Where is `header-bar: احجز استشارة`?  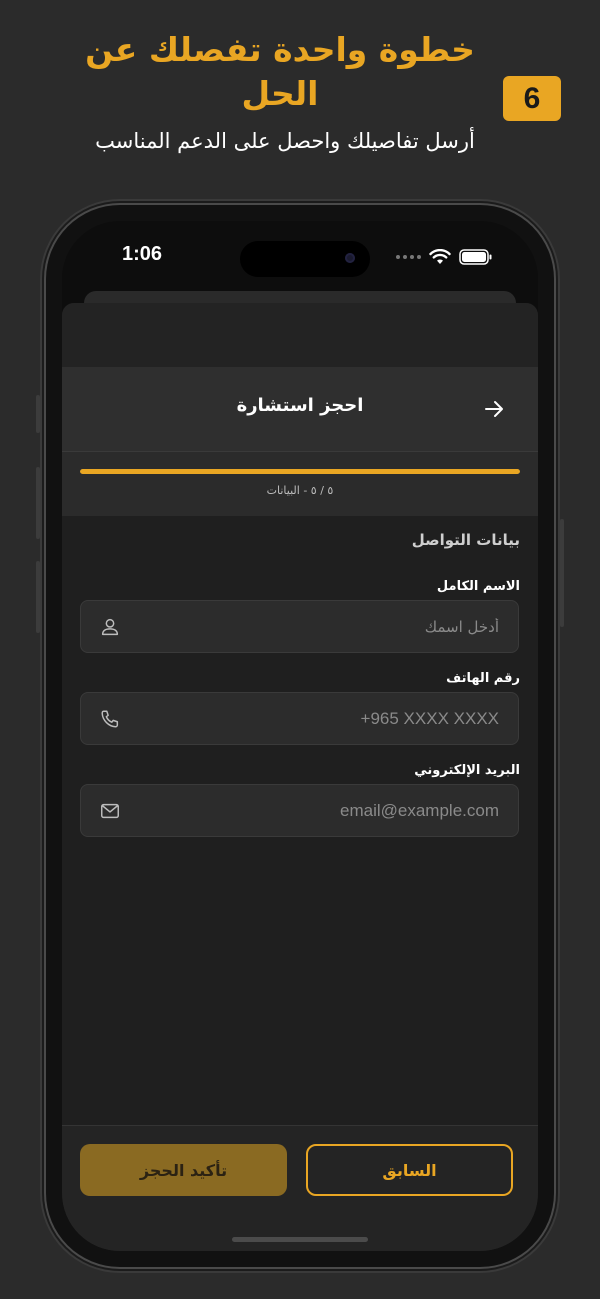
header-bar: احجز استشارة is located at coordinates (300, 409).